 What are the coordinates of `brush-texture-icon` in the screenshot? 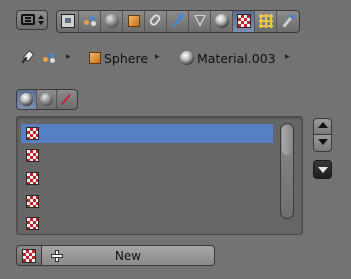 It's located at (66, 99).